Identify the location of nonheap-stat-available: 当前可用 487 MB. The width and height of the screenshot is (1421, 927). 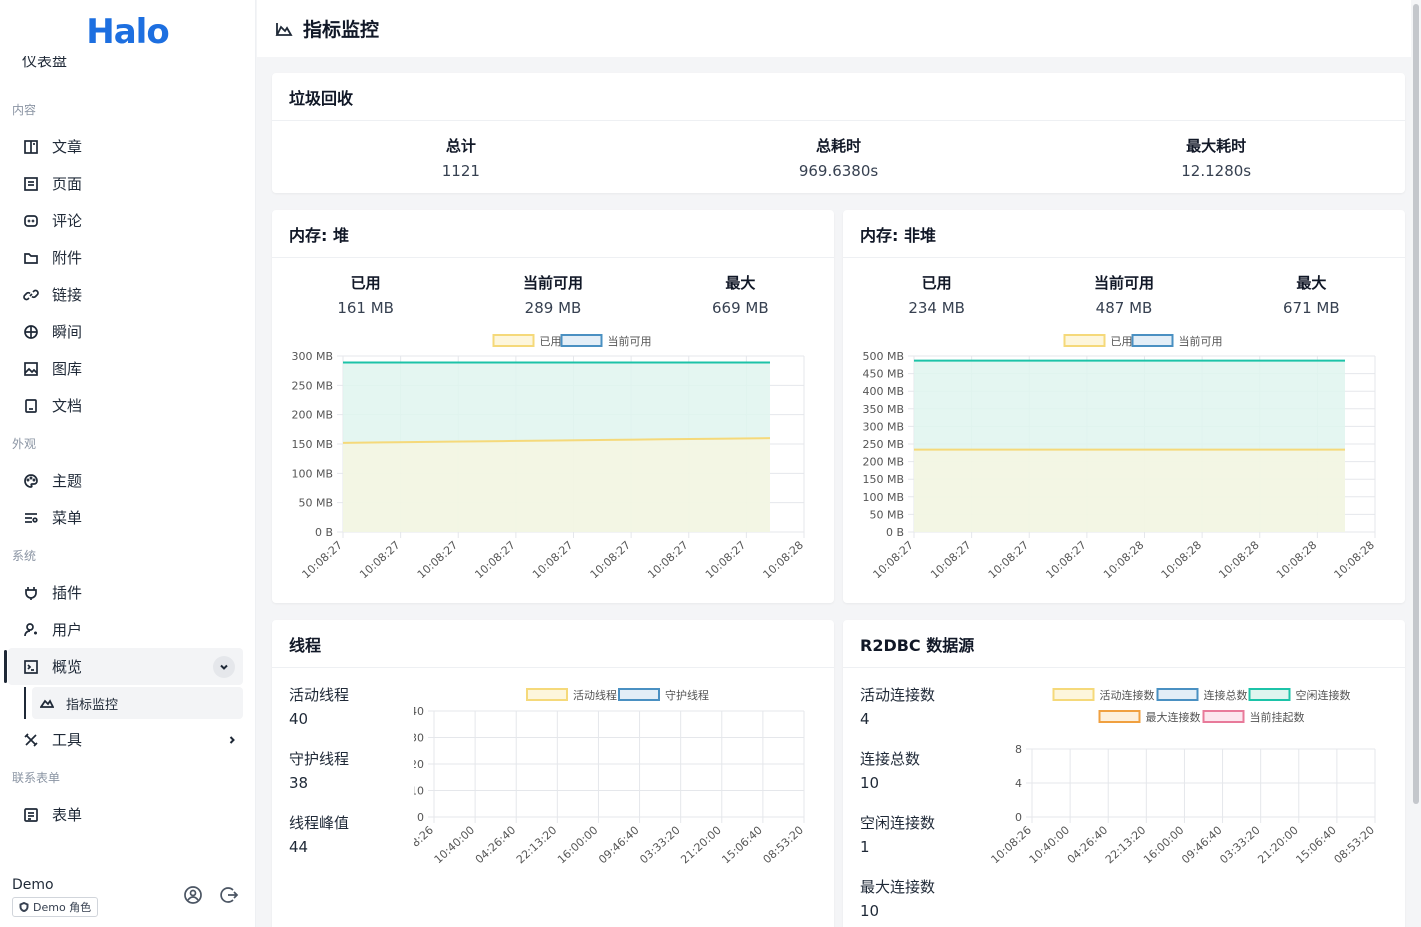
(1123, 294).